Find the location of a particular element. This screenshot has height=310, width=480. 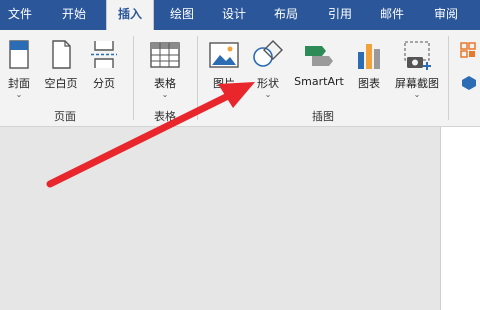

chart-label: 图表 is located at coordinates (369, 83).